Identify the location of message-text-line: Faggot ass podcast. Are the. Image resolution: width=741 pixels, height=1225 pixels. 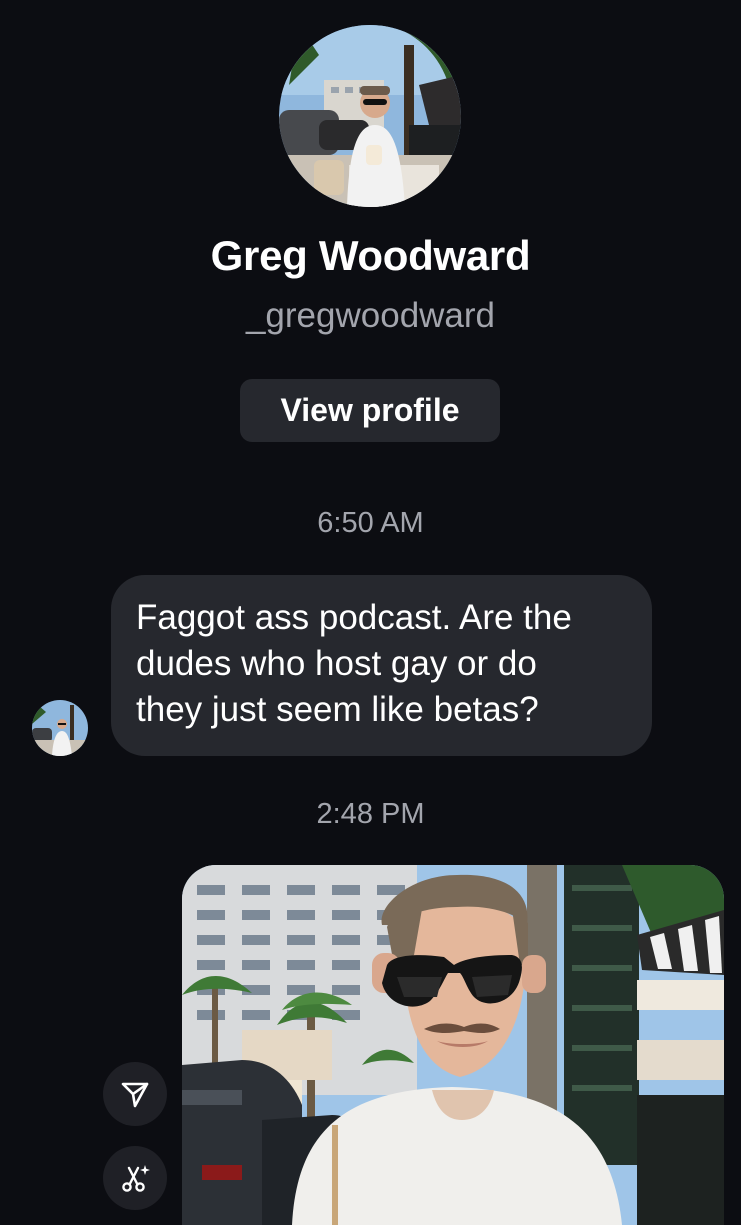
(354, 617).